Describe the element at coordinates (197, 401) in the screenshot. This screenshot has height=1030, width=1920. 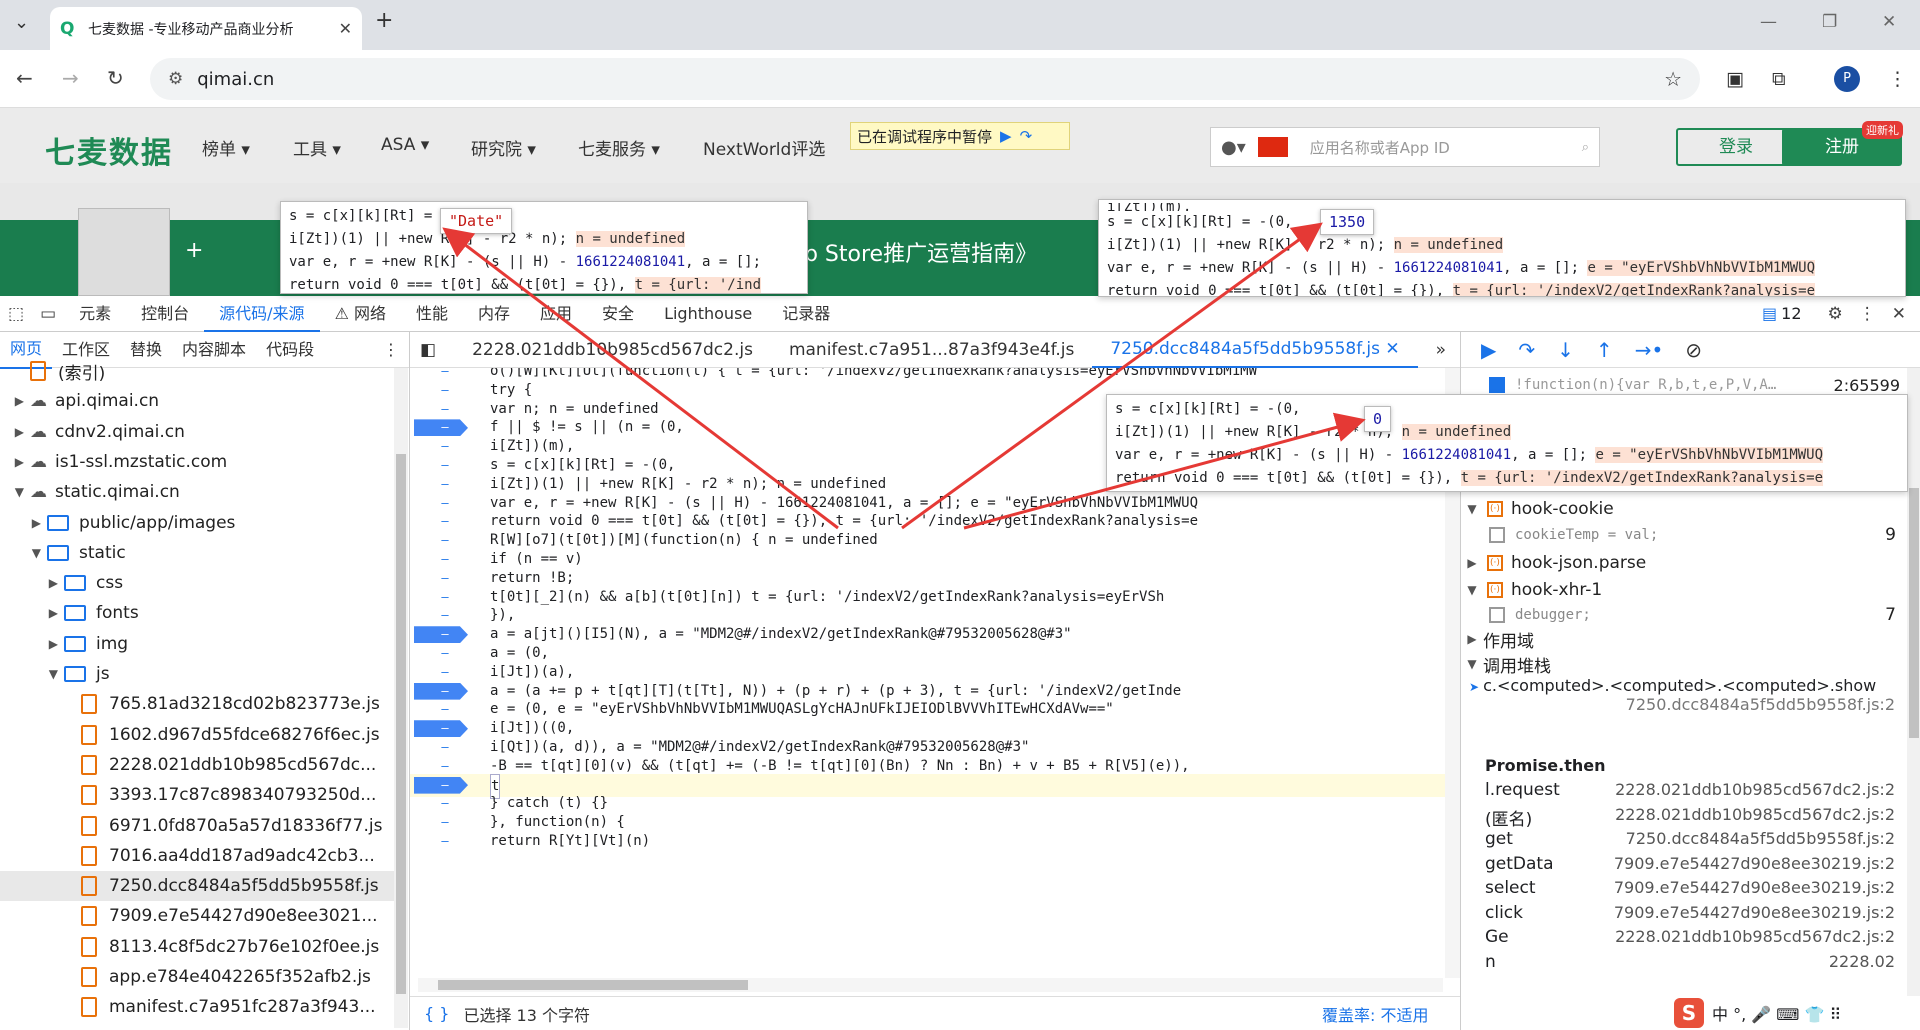
I see `tree-item: ▶ ☁ api.qimai.cn` at that location.